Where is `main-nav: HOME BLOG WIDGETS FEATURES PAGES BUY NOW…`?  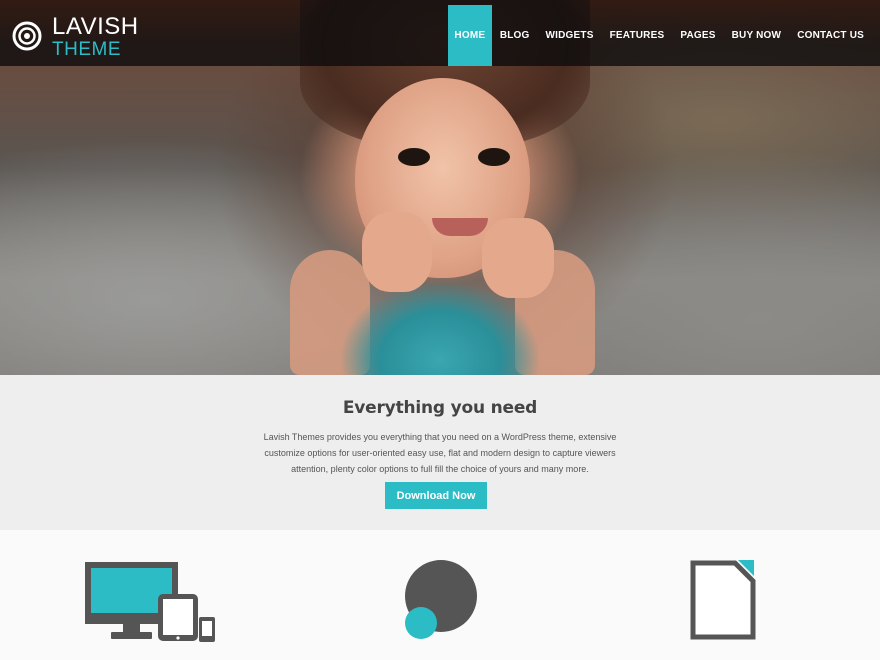 main-nav: HOME BLOG WIDGETS FEATURES PAGES BUY NOW… is located at coordinates (659, 35).